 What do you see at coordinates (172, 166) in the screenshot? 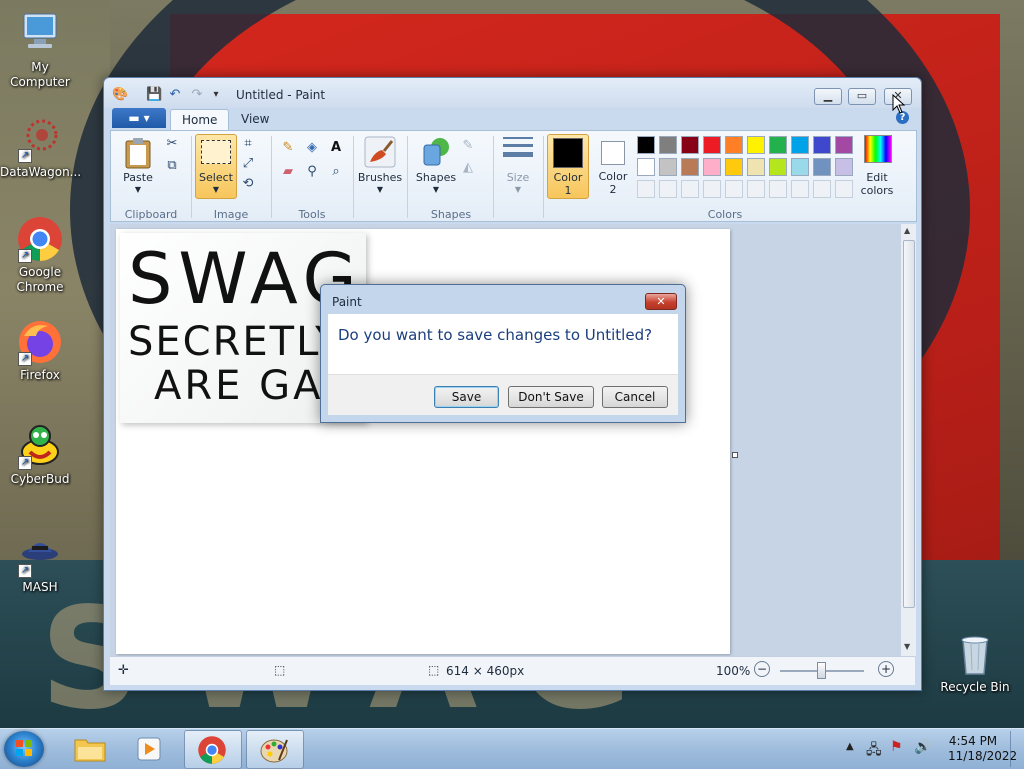
I see `copy-icon: ⧉` at bounding box center [172, 166].